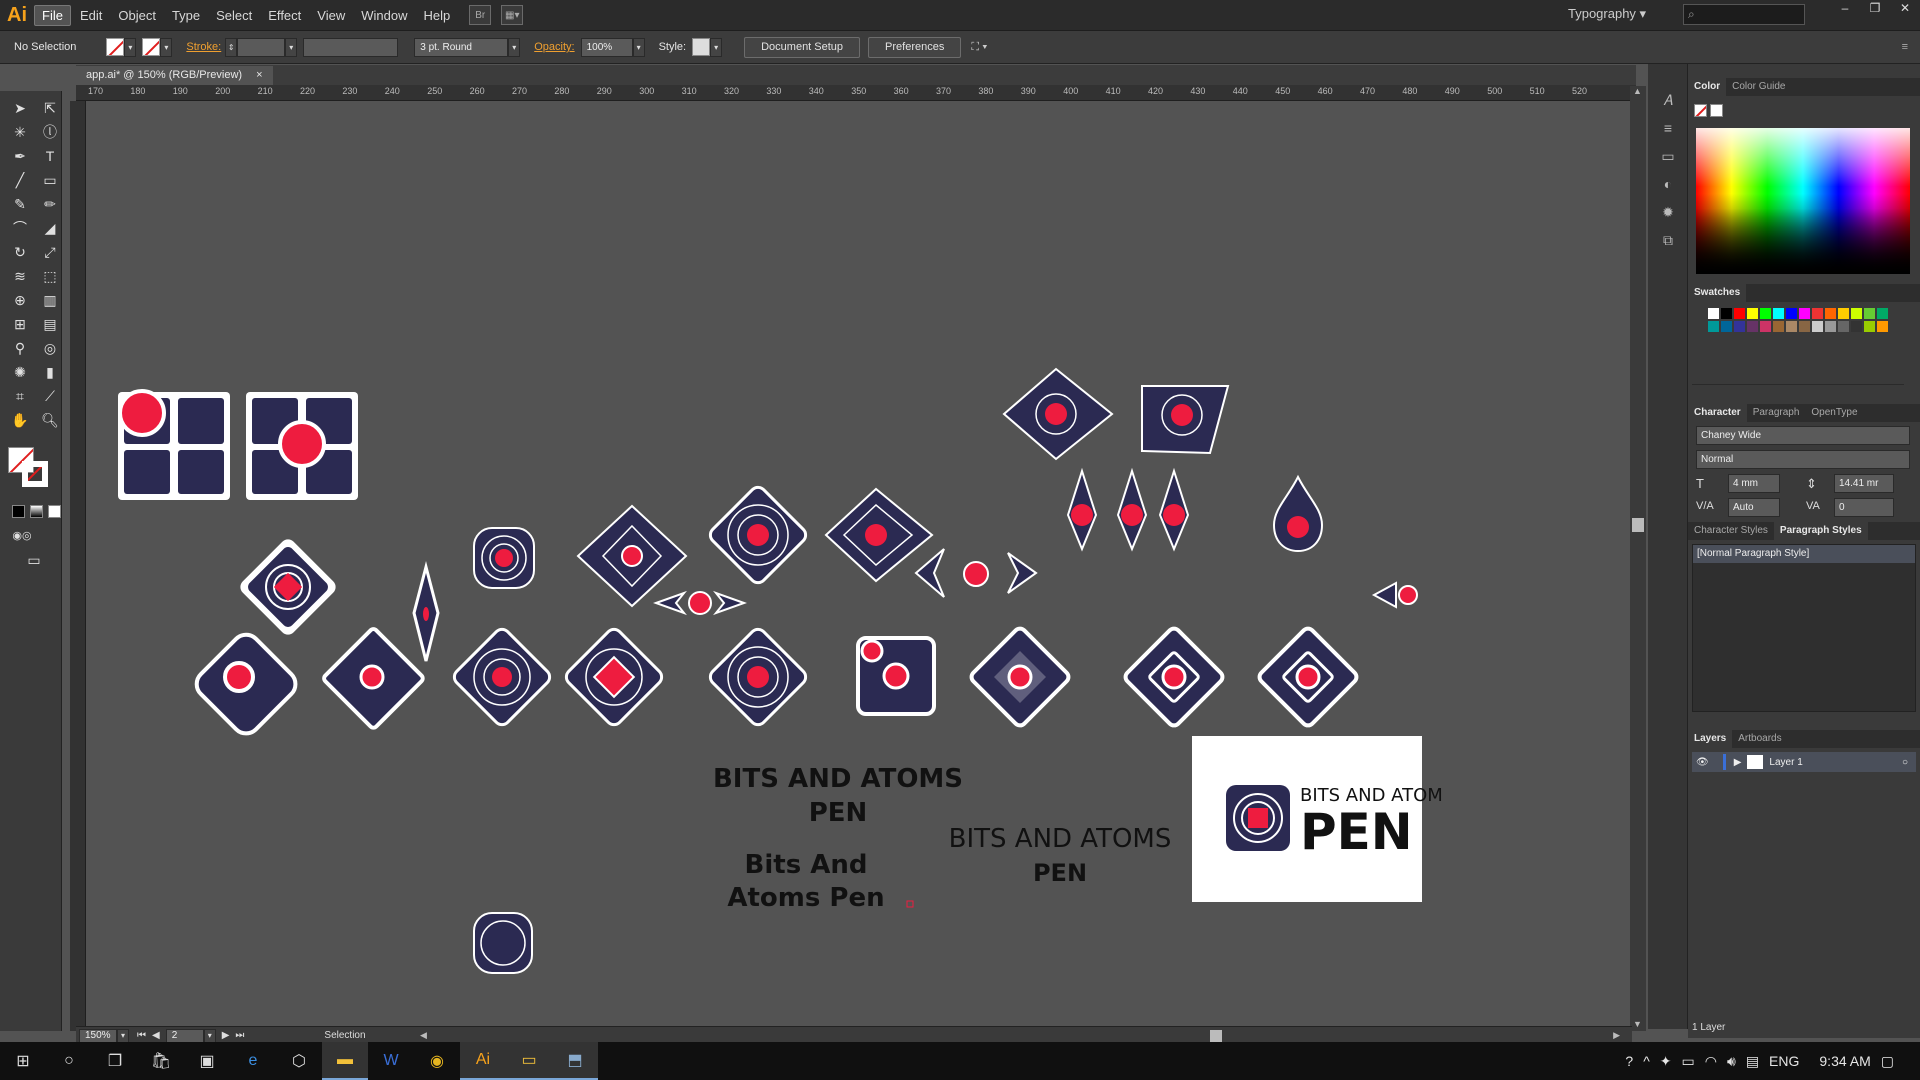 The image size is (1920, 1080). I want to click on paragraph-panel-icon: ≡, so click(1668, 130).